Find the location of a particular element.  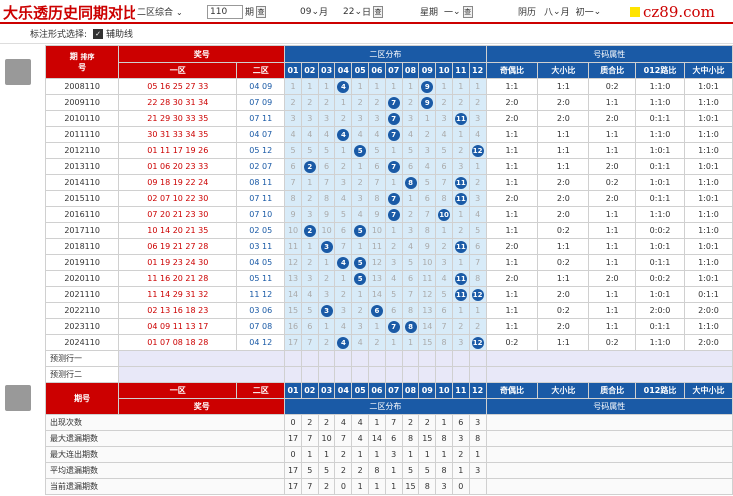

month-group: 09 ⌄ 月 is located at coordinates (314, 11).